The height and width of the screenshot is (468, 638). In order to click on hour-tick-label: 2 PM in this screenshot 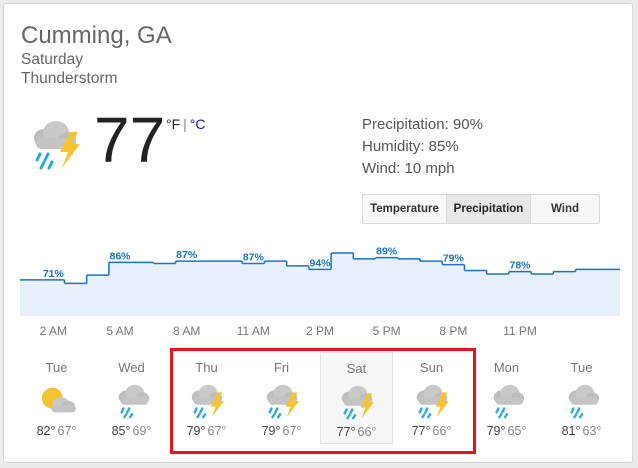, I will do `click(319, 331)`.